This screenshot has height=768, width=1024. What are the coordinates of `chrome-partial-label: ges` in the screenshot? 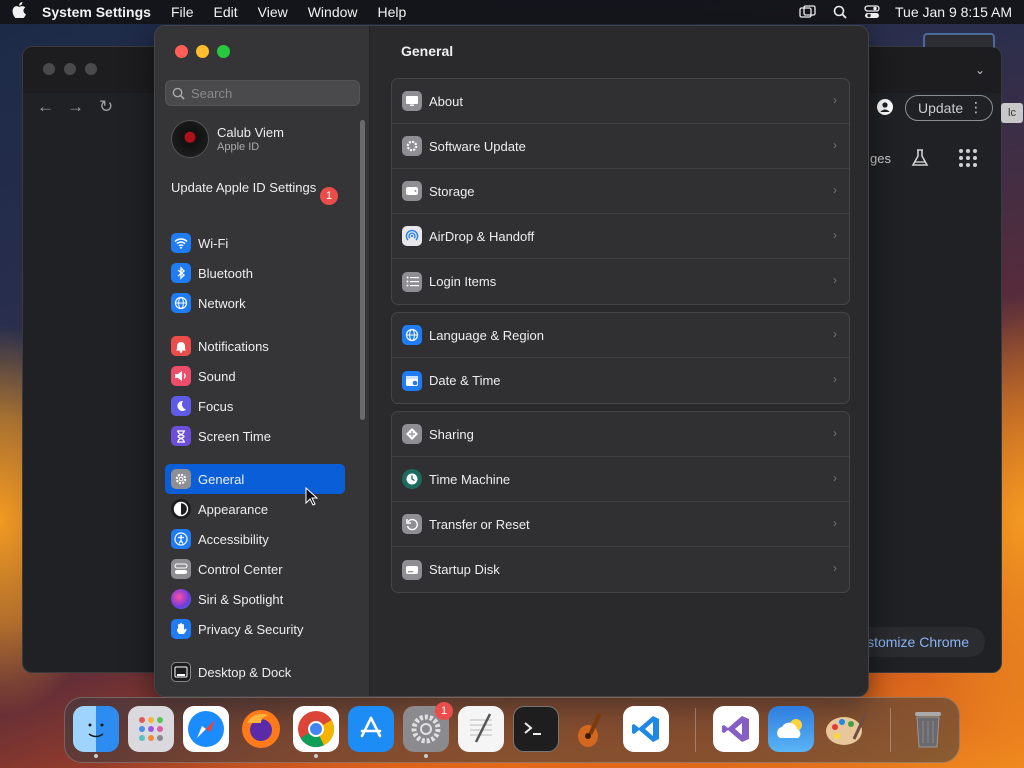 It's located at (880, 158).